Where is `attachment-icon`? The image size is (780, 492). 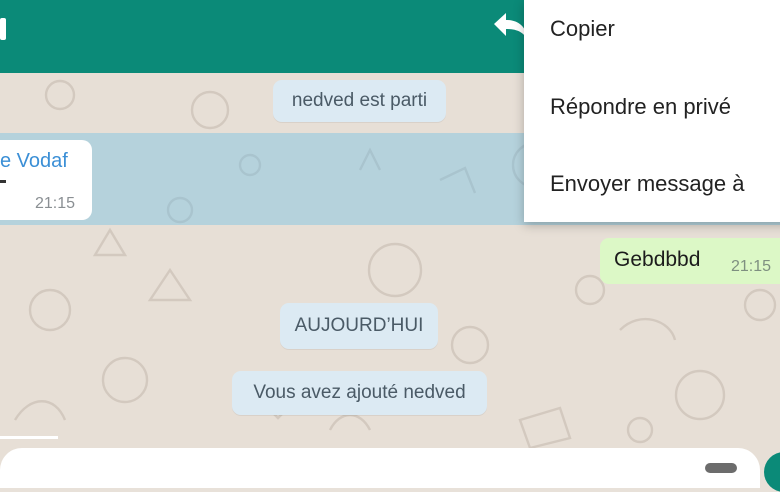
attachment-icon is located at coordinates (721, 468).